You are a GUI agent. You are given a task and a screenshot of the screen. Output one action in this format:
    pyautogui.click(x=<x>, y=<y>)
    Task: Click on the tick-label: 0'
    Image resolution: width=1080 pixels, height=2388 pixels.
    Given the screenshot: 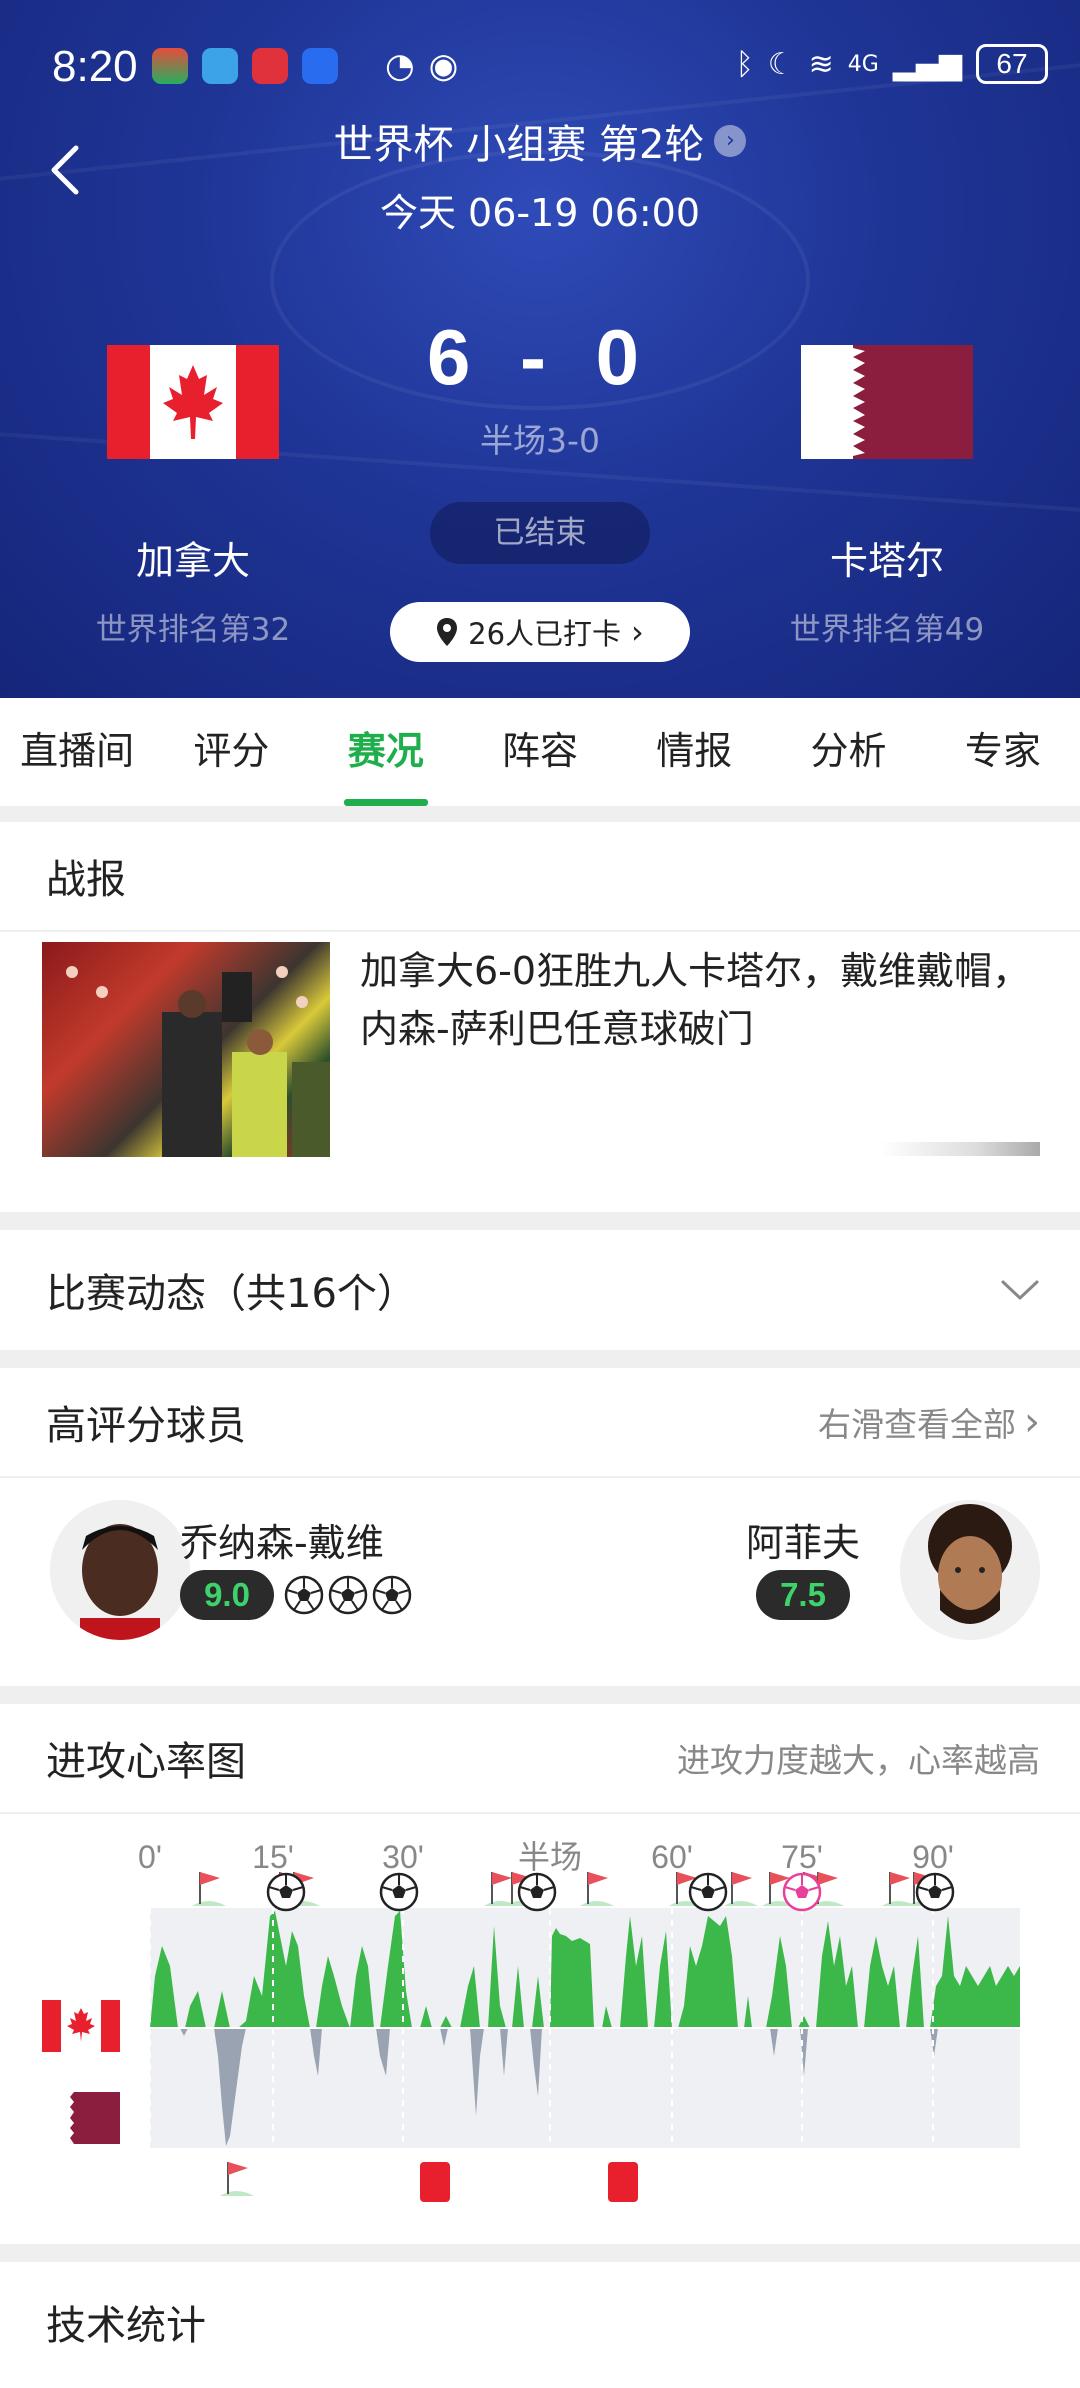 What is the action you would take?
    pyautogui.click(x=150, y=1857)
    